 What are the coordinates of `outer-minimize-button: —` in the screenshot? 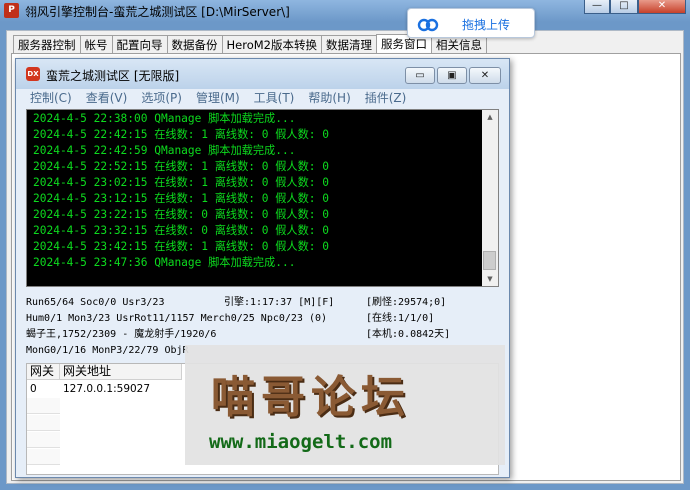 It's located at (597, 7).